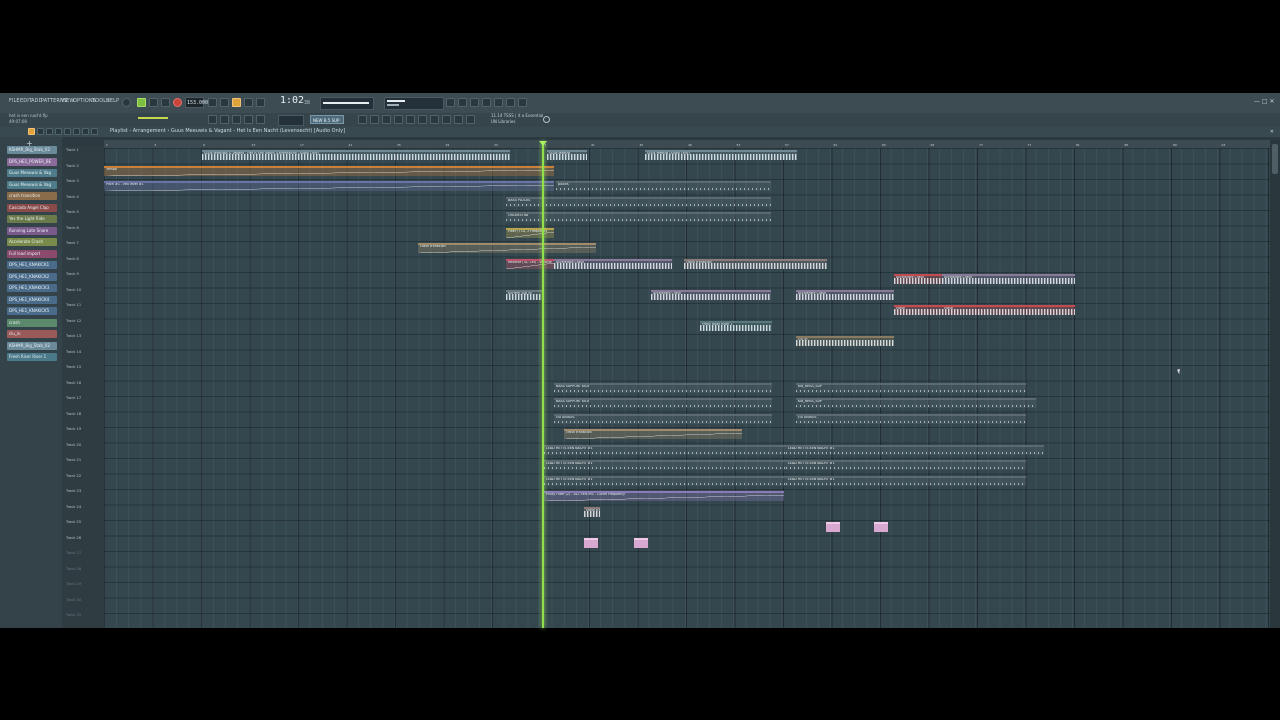  What do you see at coordinates (362, 119) in the screenshot?
I see `grid-icon` at bounding box center [362, 119].